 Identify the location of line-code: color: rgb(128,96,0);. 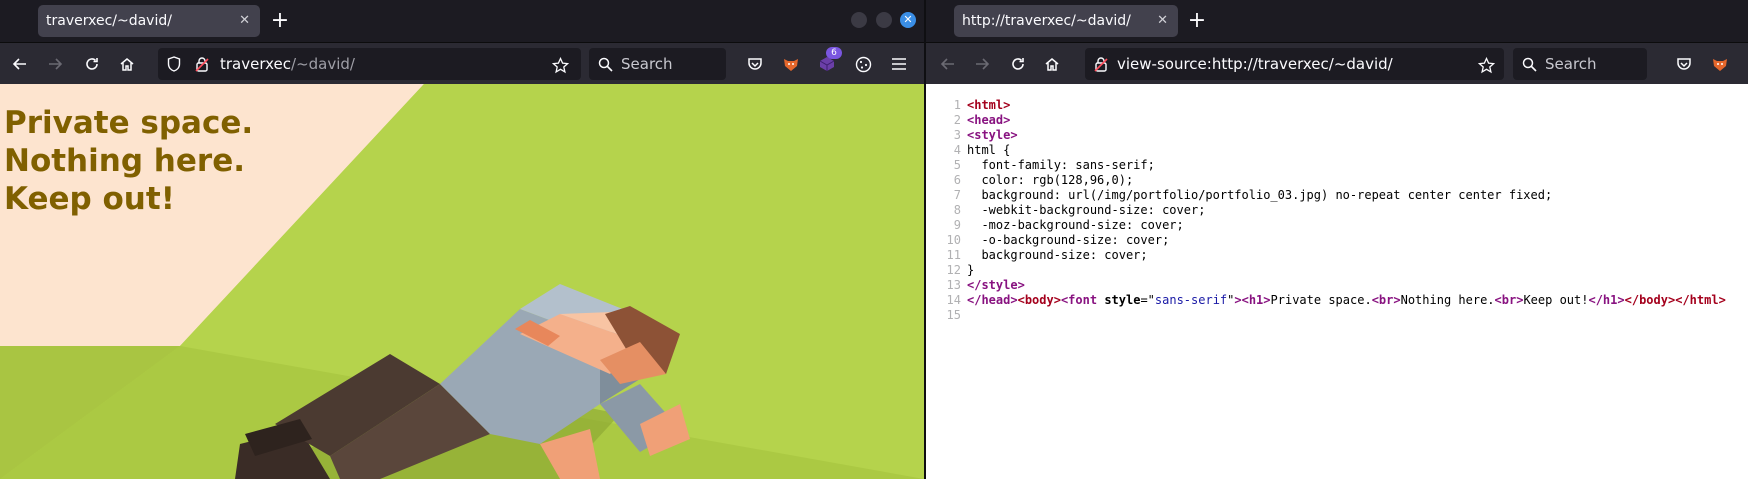
(1050, 180).